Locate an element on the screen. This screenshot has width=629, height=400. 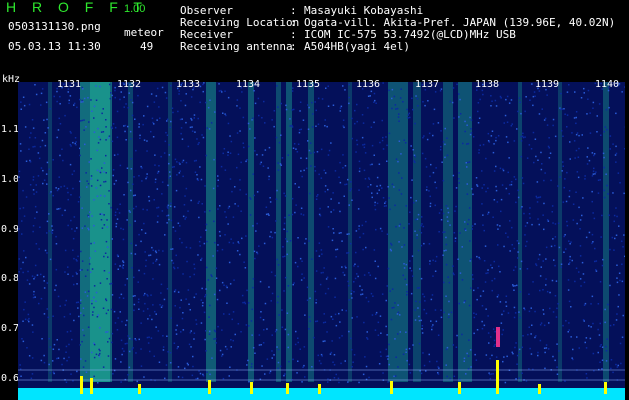
app-version: 1.00 is located at coordinates (135, 9).